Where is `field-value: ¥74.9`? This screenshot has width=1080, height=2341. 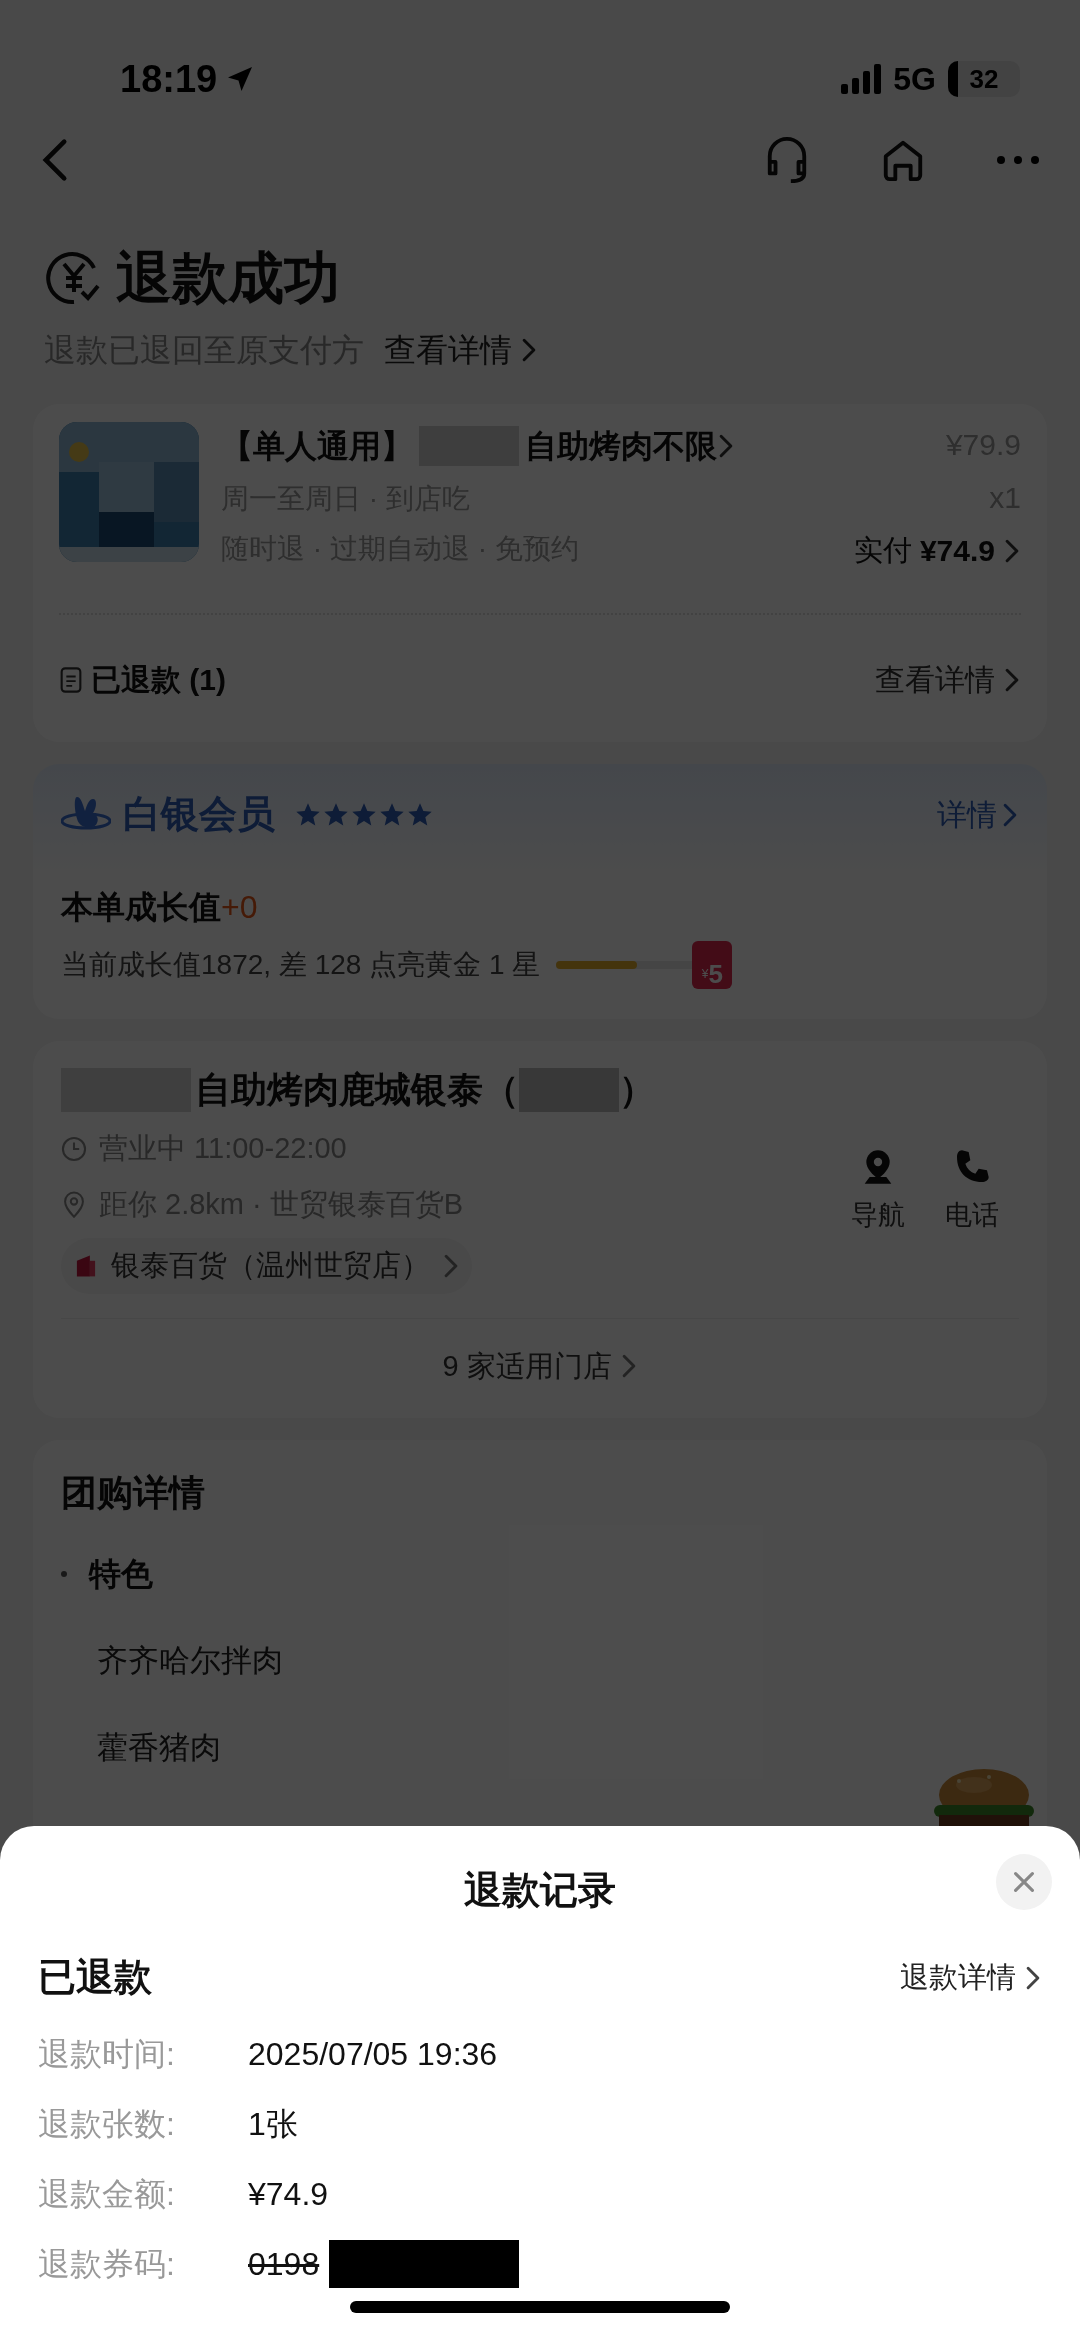 field-value: ¥74.9 is located at coordinates (288, 2194).